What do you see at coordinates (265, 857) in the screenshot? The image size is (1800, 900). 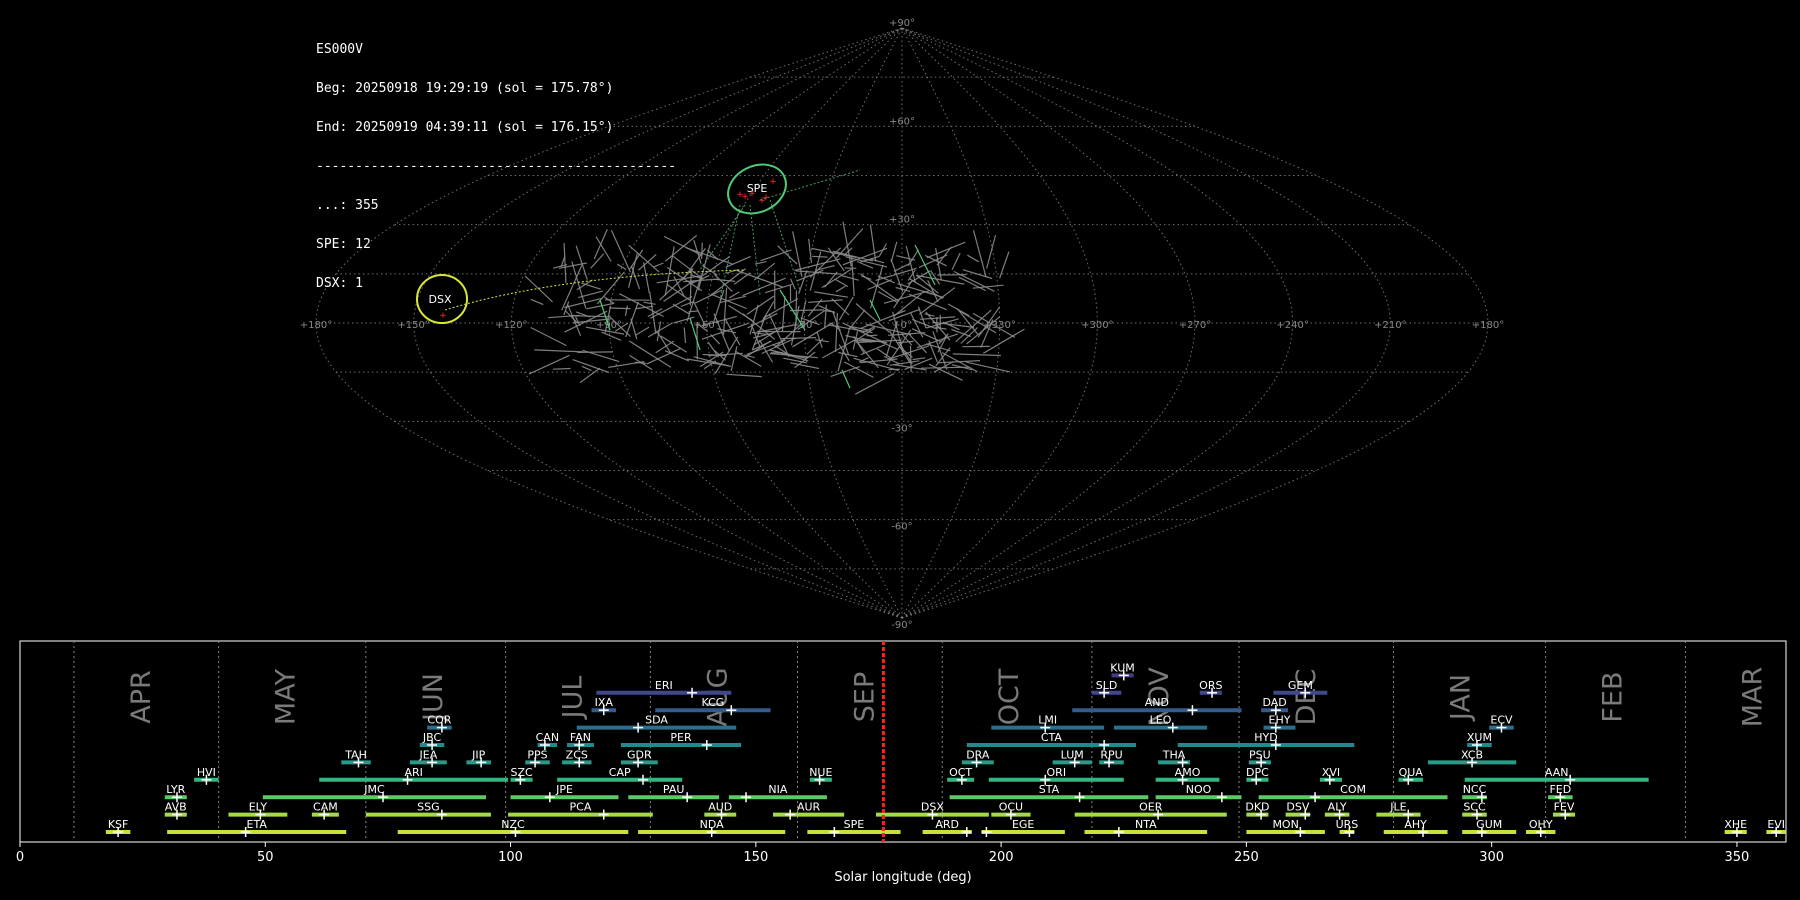 I see `x-tick-label: 50` at bounding box center [265, 857].